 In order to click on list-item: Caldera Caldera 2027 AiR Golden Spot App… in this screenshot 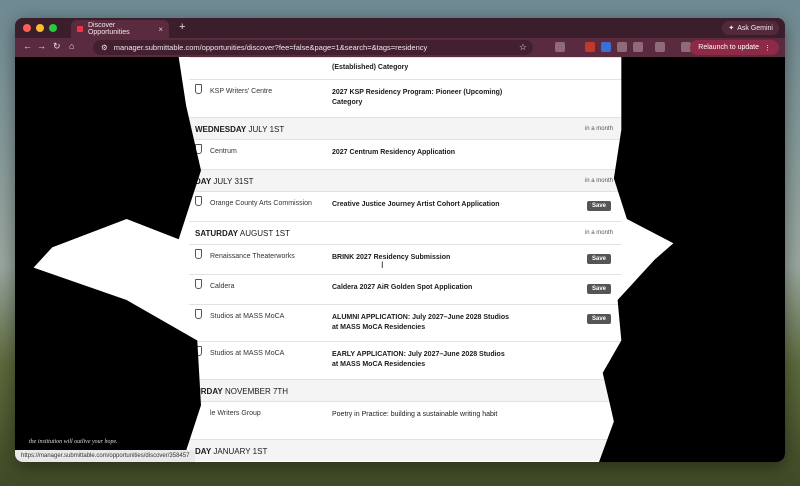, I will do `click(405, 289)`.